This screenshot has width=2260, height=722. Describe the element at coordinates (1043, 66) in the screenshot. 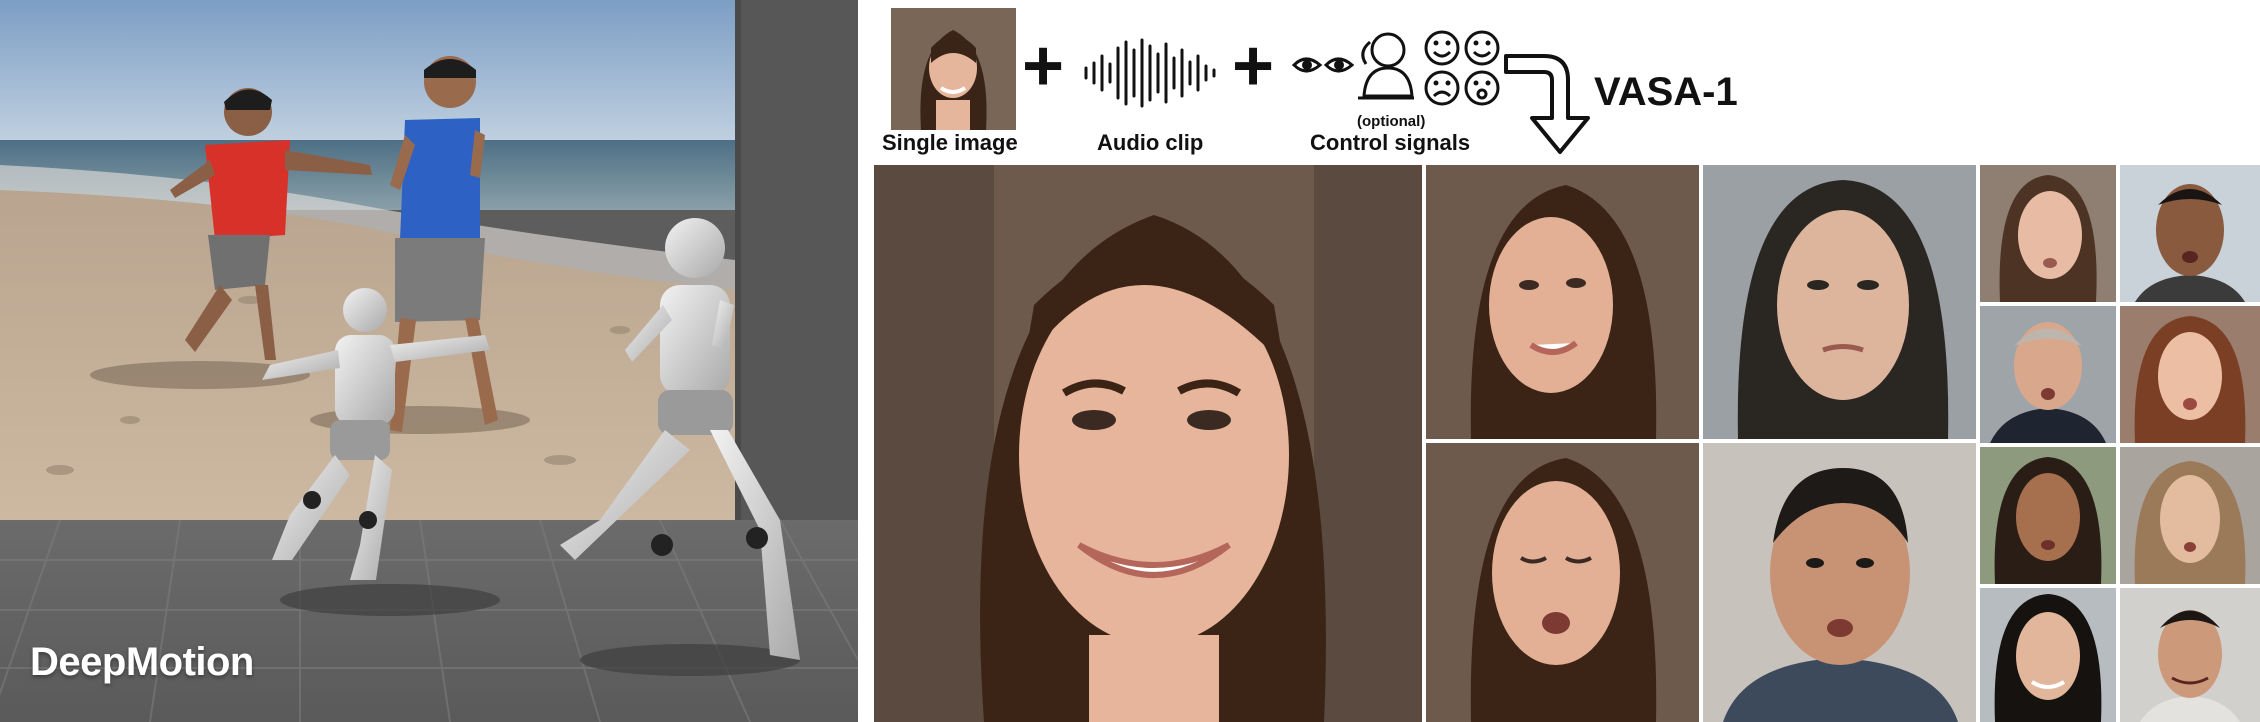

I see `plus-sign-1: +` at that location.